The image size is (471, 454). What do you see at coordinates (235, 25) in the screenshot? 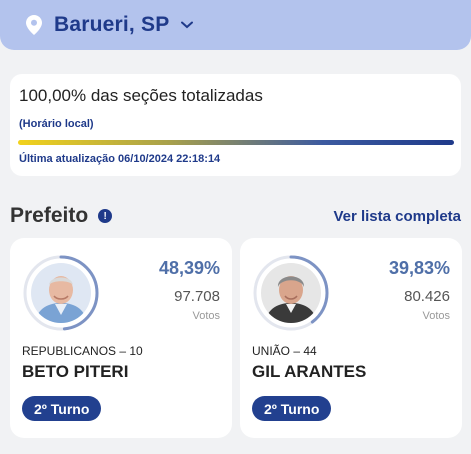
I see `location-bar: Barueri, SP` at bounding box center [235, 25].